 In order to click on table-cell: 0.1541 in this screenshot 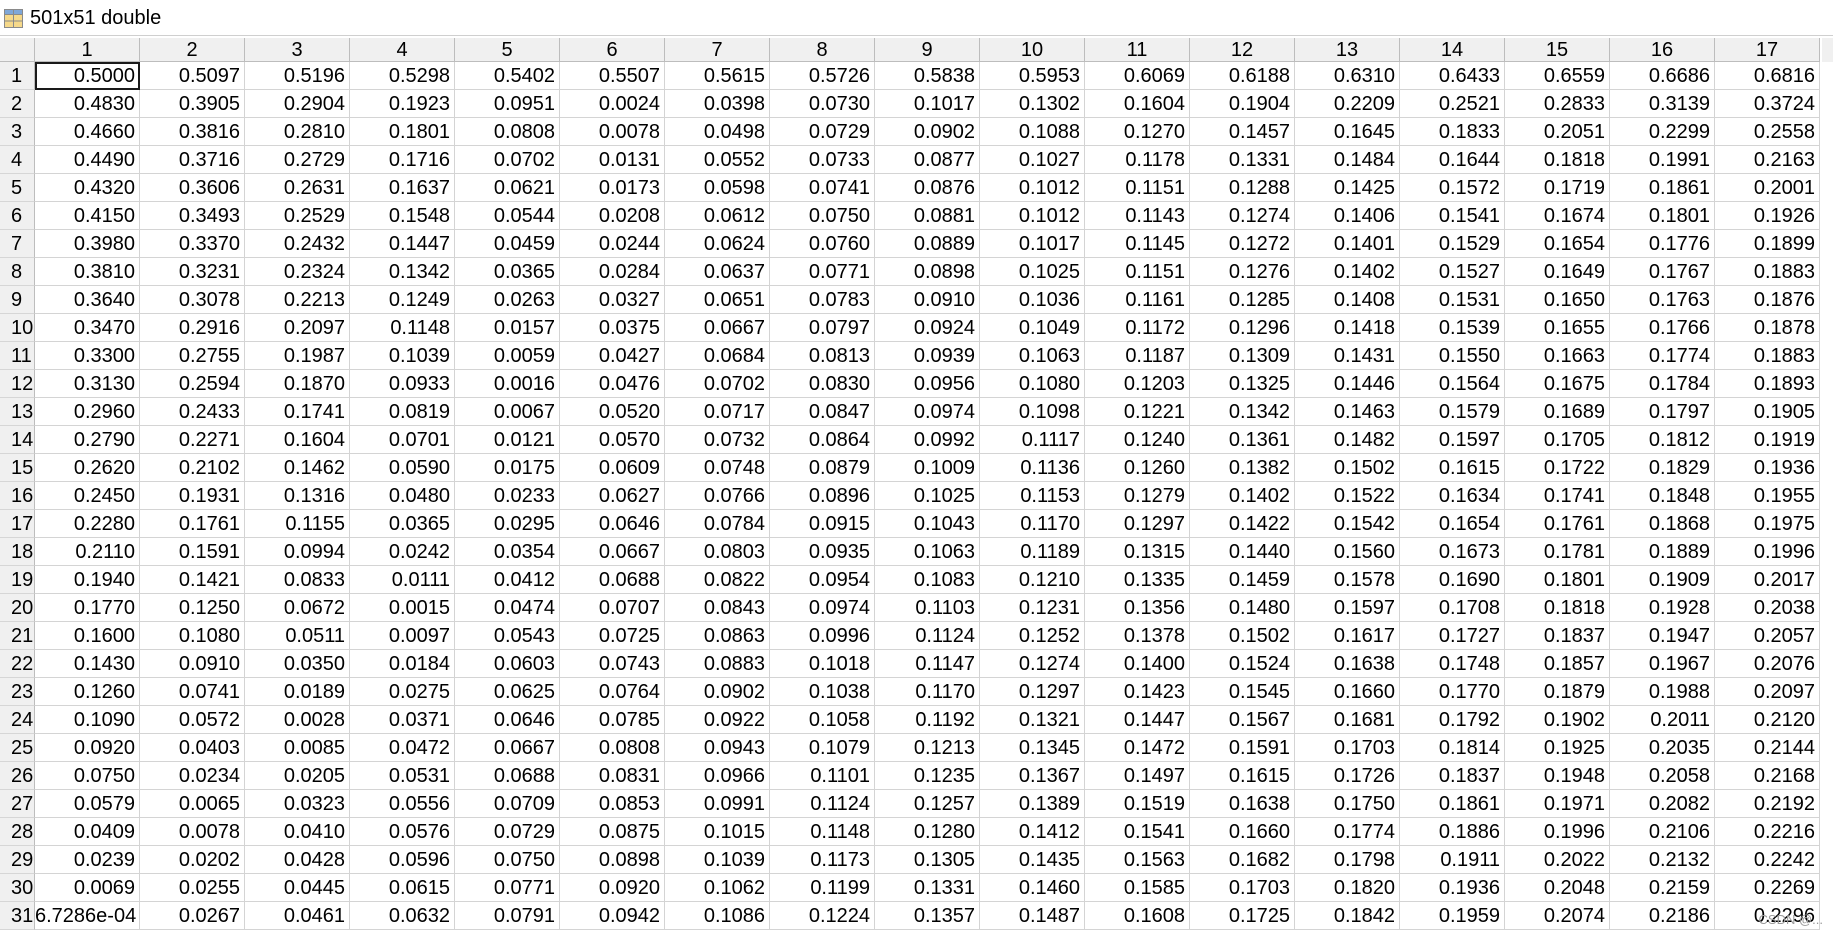, I will do `click(1452, 216)`.